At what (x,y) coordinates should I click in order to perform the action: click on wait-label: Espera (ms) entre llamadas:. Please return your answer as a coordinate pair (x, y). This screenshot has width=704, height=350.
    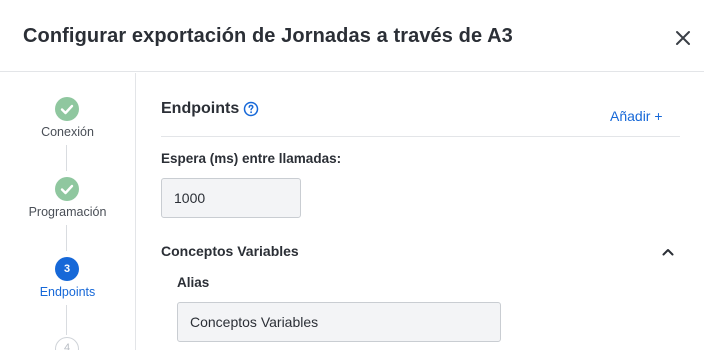
    Looking at the image, I should click on (251, 158).